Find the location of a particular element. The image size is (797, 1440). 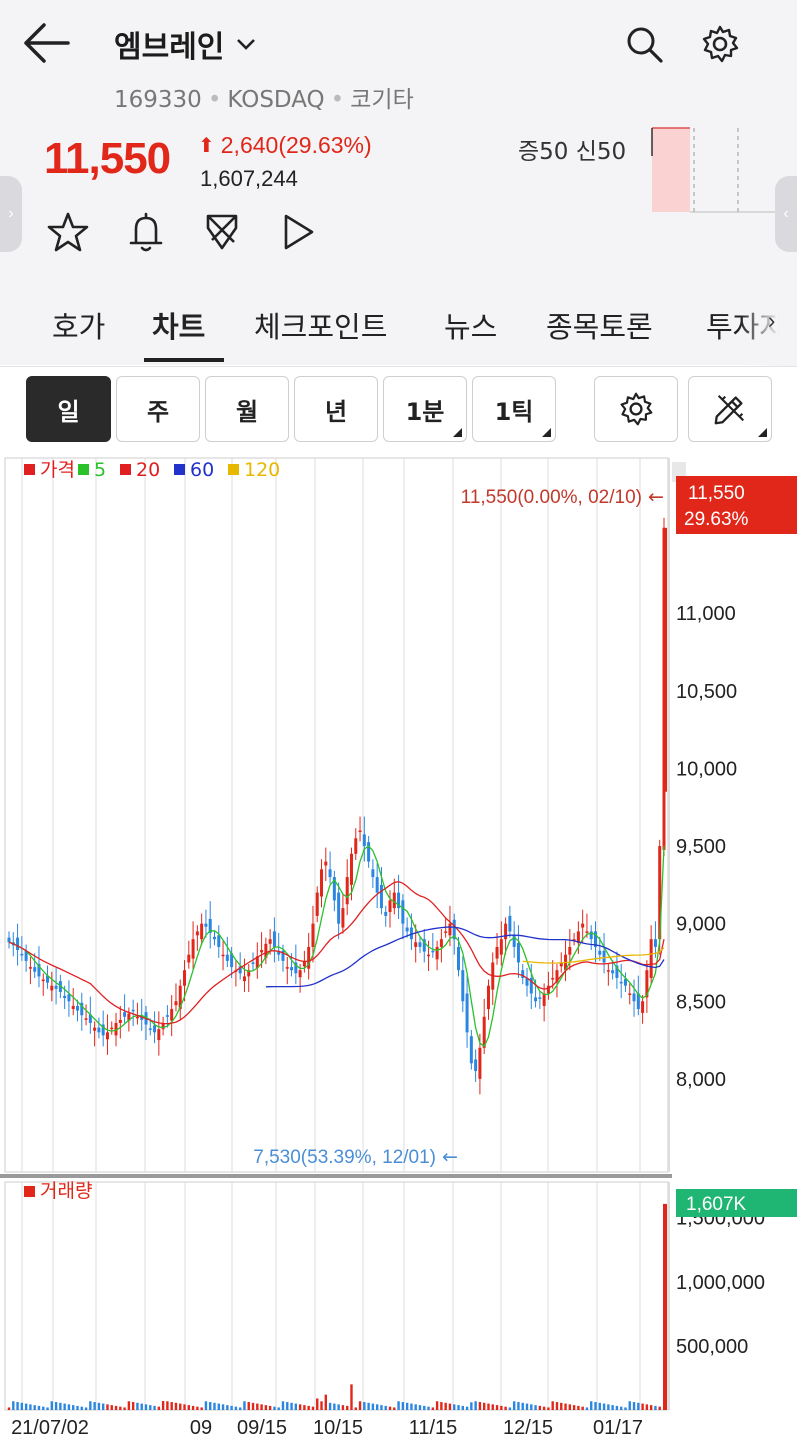

stock-name: 엠브레인 is located at coordinates (169, 44).